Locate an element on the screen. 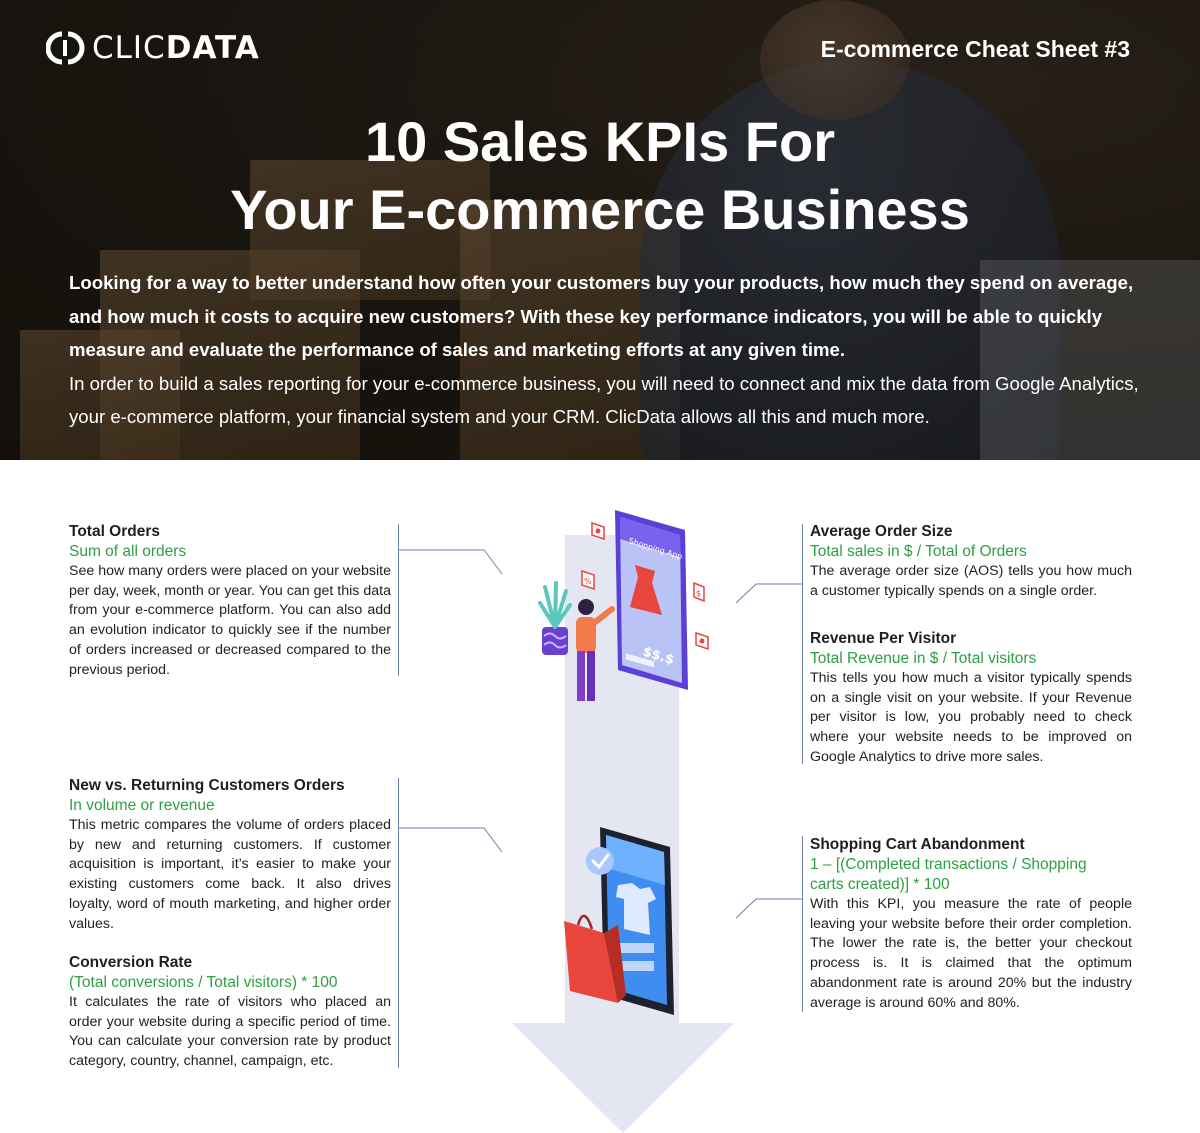  cart-tag-icon is located at coordinates (598, 531).